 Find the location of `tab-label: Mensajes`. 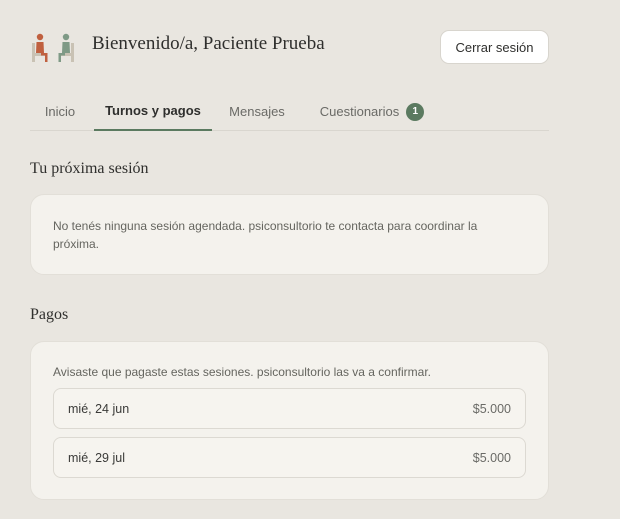

tab-label: Mensajes is located at coordinates (257, 111).